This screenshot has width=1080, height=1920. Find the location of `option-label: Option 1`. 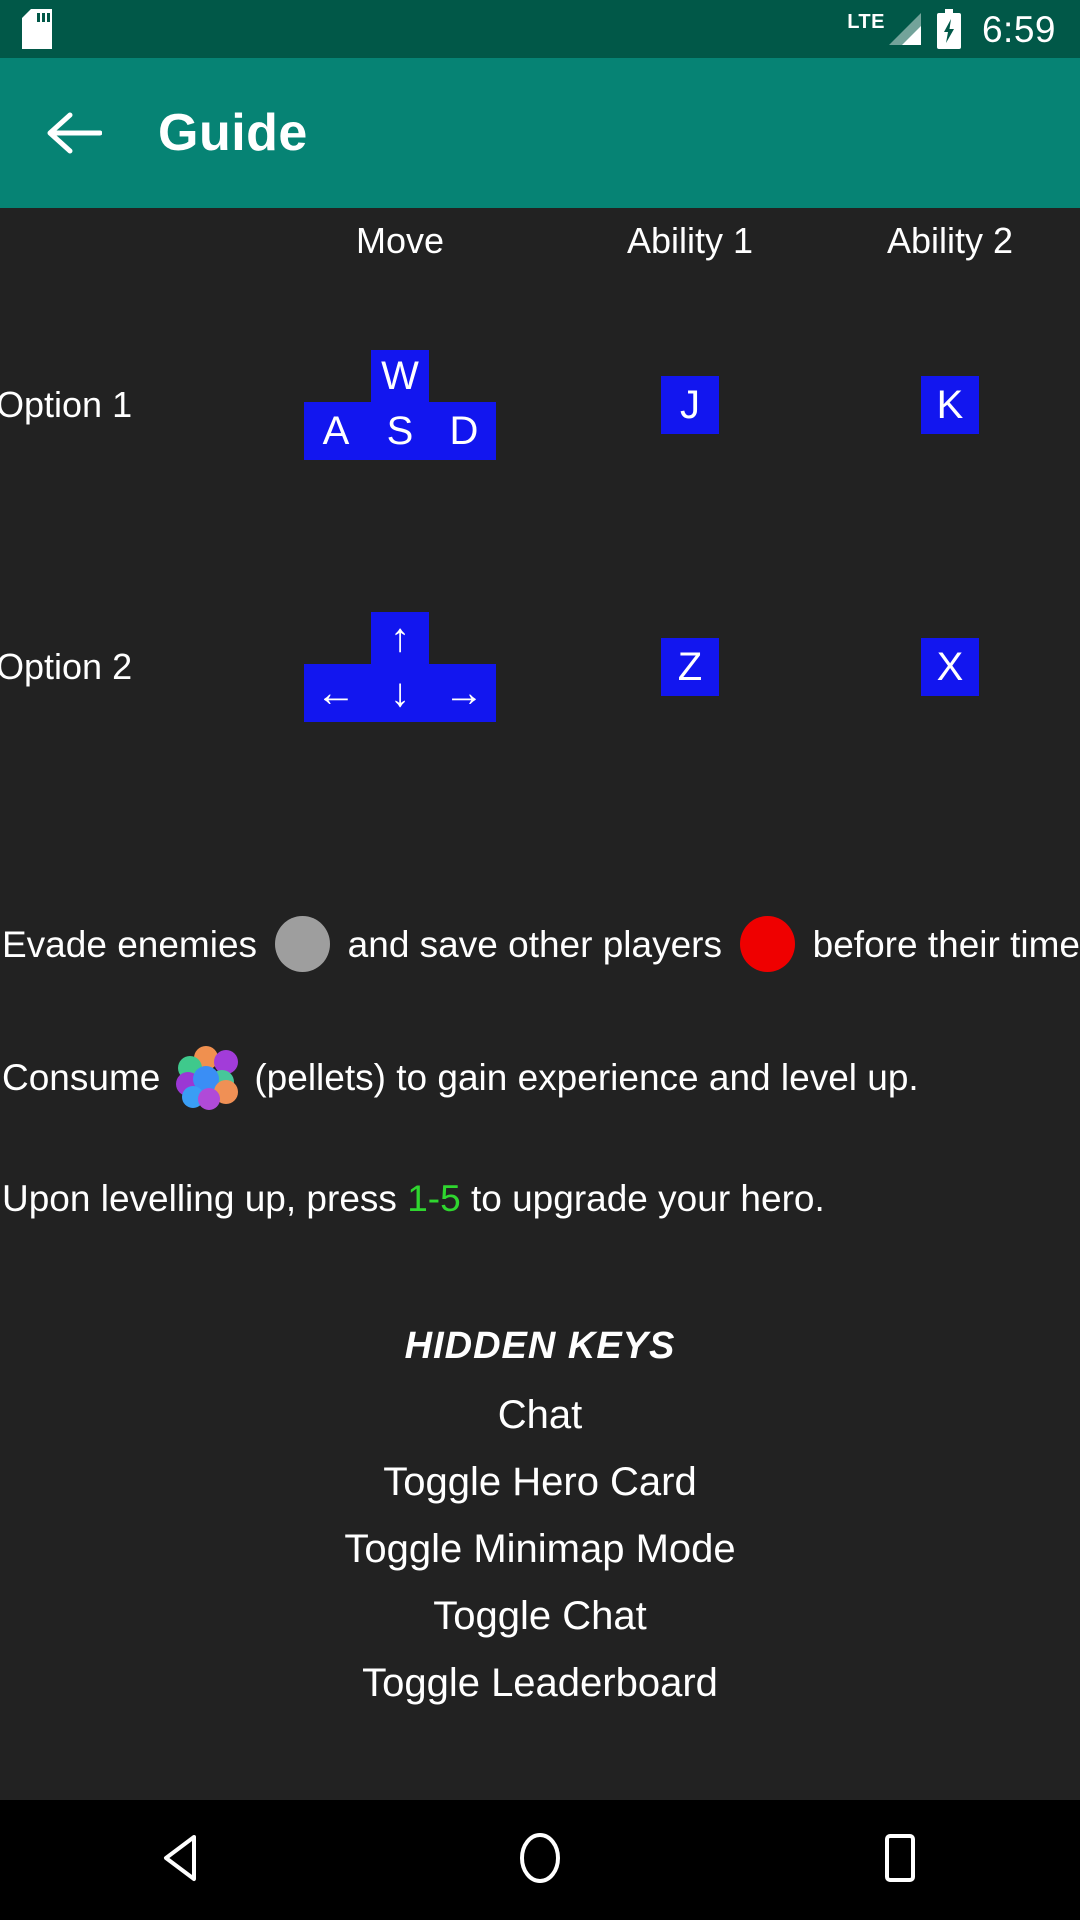

option-label: Option 1 is located at coordinates (66, 404).